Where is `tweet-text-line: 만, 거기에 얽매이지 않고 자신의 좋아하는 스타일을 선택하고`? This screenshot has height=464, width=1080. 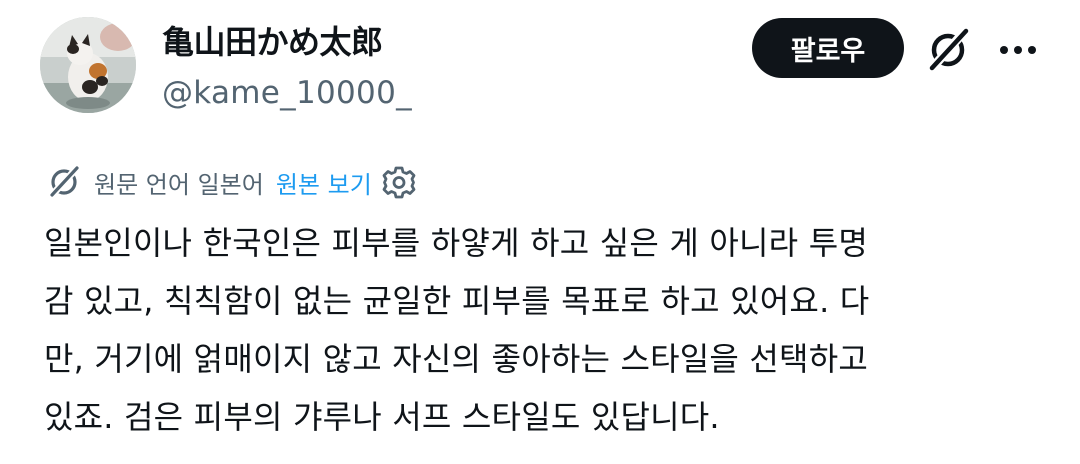 tweet-text-line: 만, 거기에 얽매이지 않고 자신의 좋아하는 스타일을 선택하고 is located at coordinates (456, 359).